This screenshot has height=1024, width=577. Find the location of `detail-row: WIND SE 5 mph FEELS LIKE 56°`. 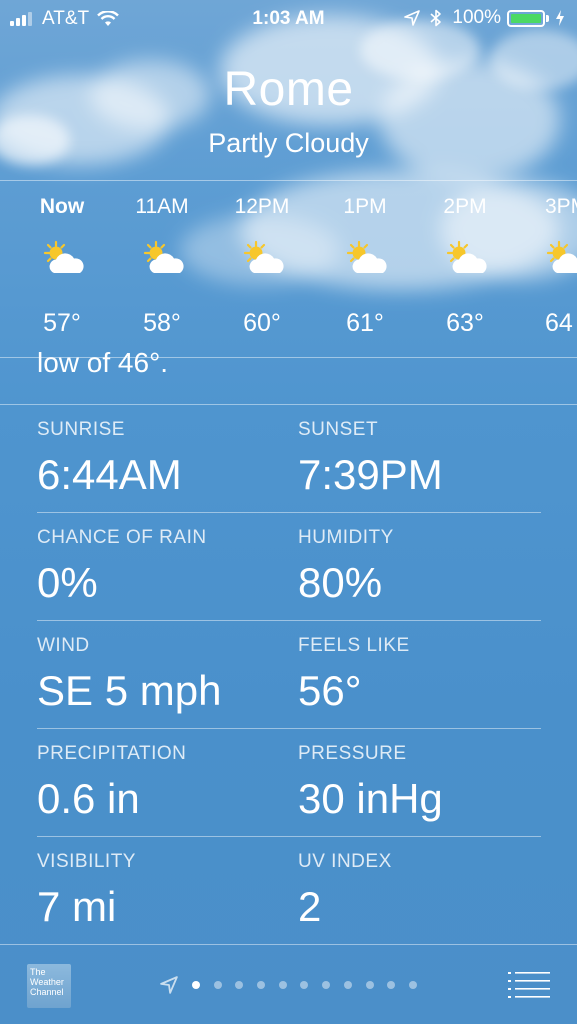

detail-row: WIND SE 5 mph FEELS LIKE 56° is located at coordinates (289, 675).